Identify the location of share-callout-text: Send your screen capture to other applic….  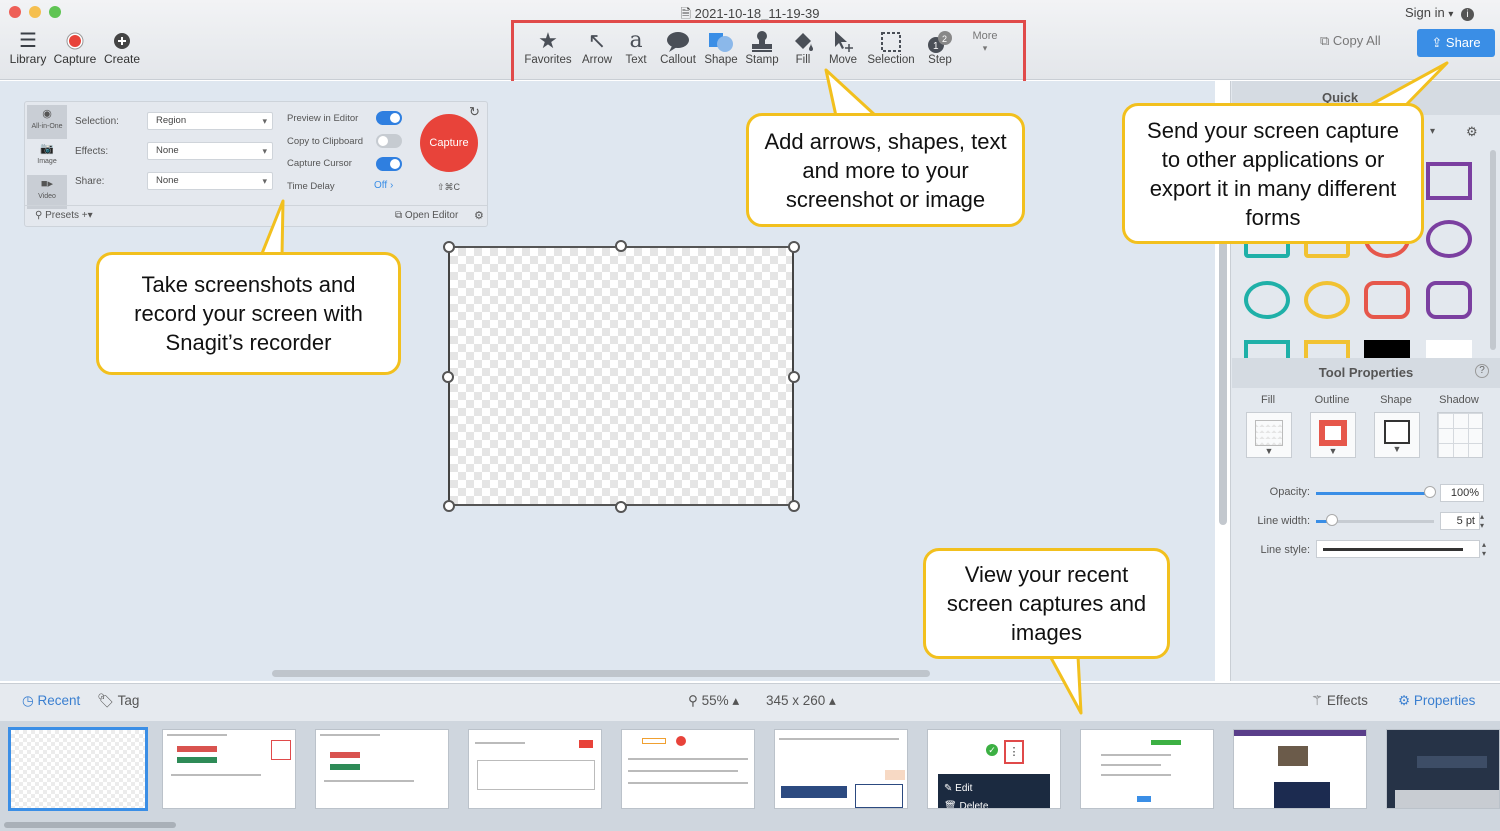
(1273, 173).